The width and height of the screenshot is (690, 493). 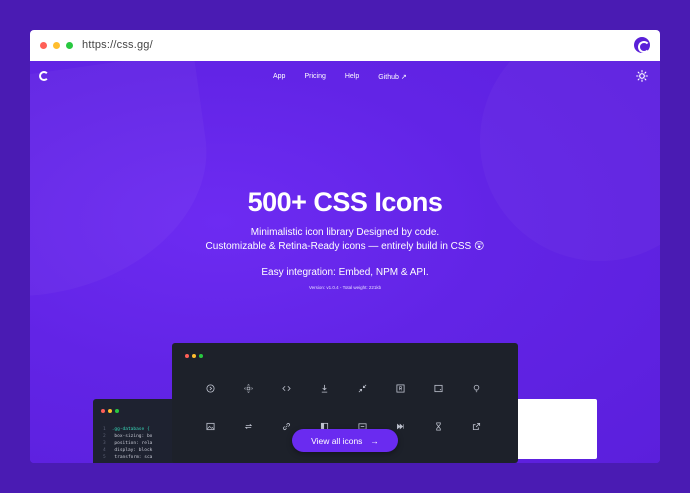 I want to click on external-icon, so click(x=476, y=426).